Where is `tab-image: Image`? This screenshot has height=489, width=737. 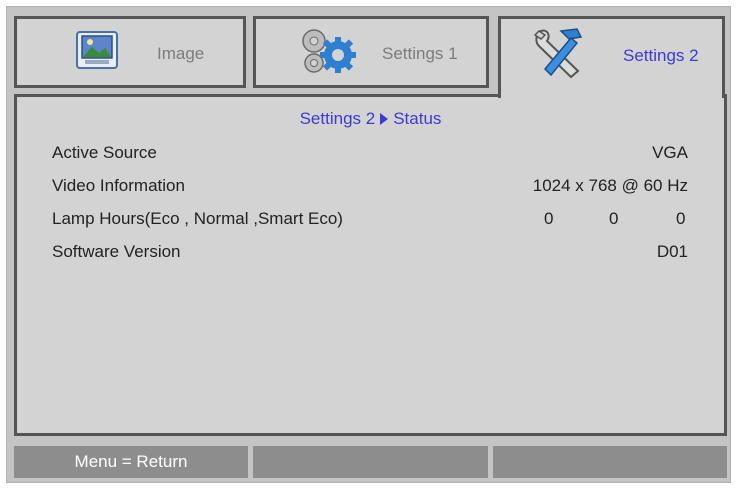
tab-image: Image is located at coordinates (130, 52).